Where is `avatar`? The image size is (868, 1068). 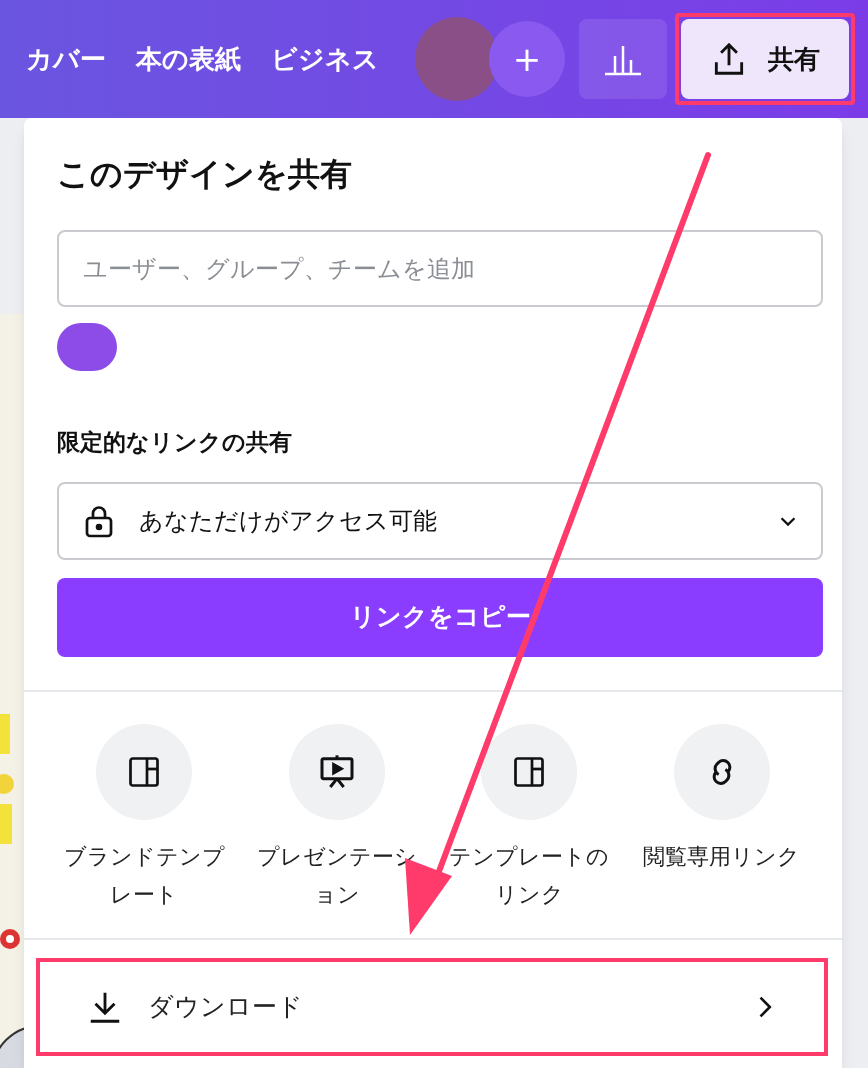 avatar is located at coordinates (87, 347).